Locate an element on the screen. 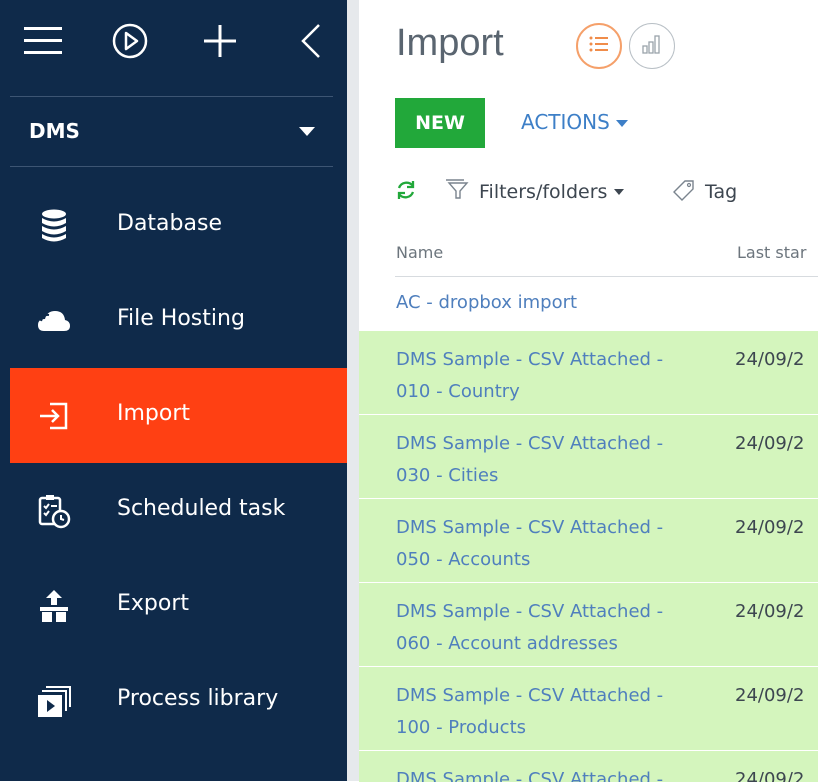 This screenshot has width=818, height=782. database-icon is located at coordinates (54, 226).